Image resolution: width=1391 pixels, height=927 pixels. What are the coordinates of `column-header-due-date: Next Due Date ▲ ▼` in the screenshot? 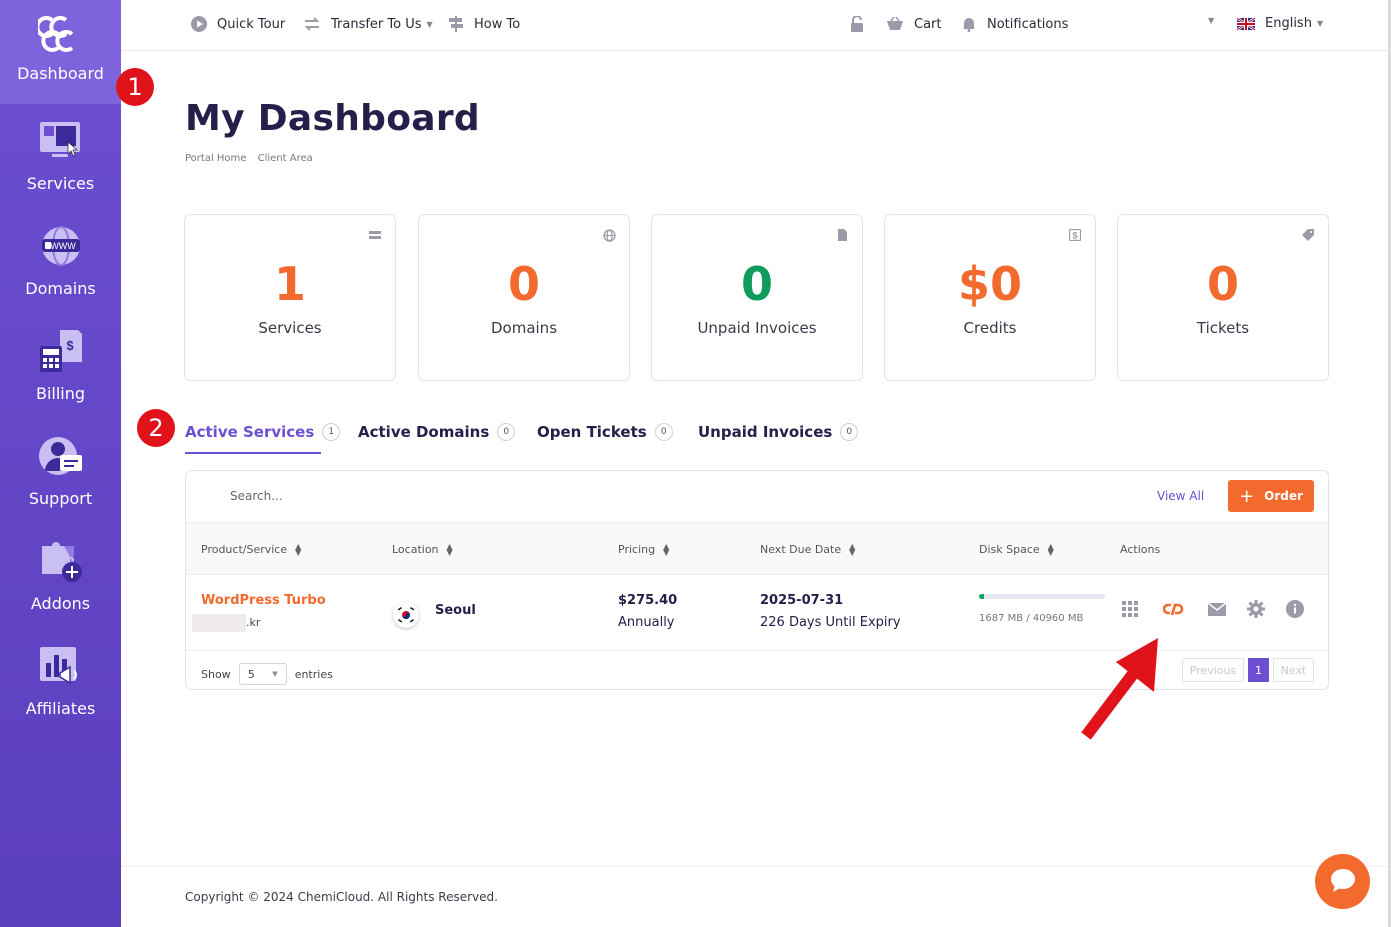 It's located at (808, 549).